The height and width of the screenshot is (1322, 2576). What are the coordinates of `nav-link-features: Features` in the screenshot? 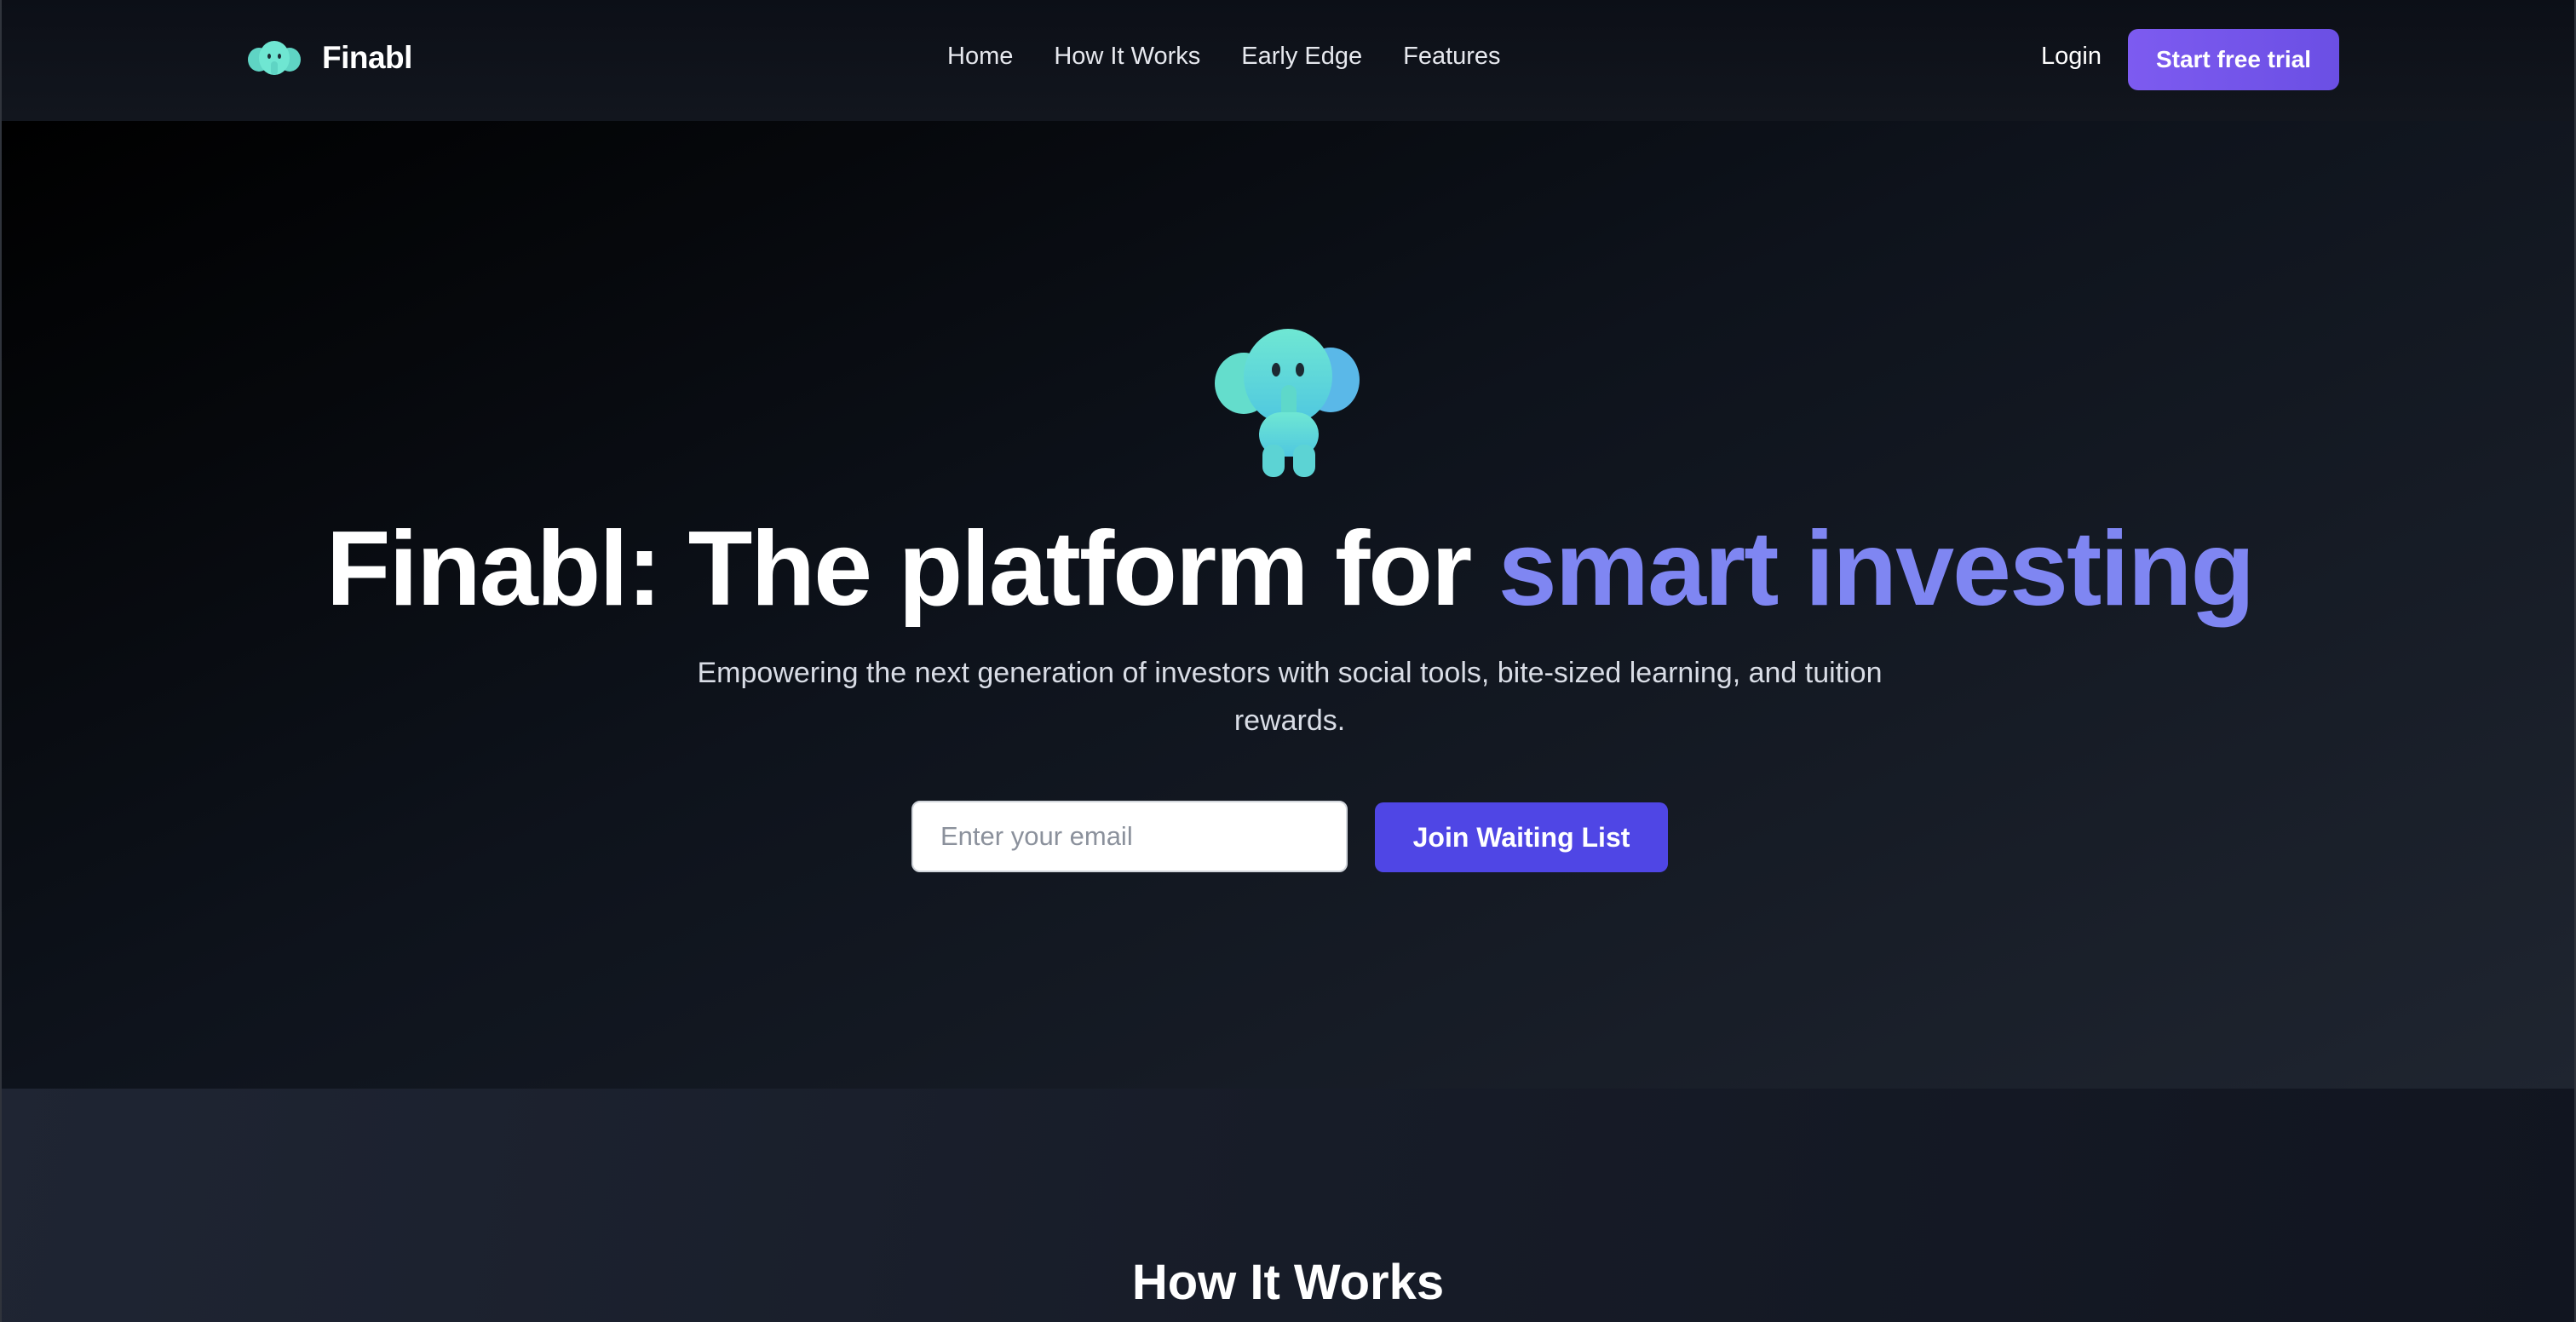 It's located at (1451, 57).